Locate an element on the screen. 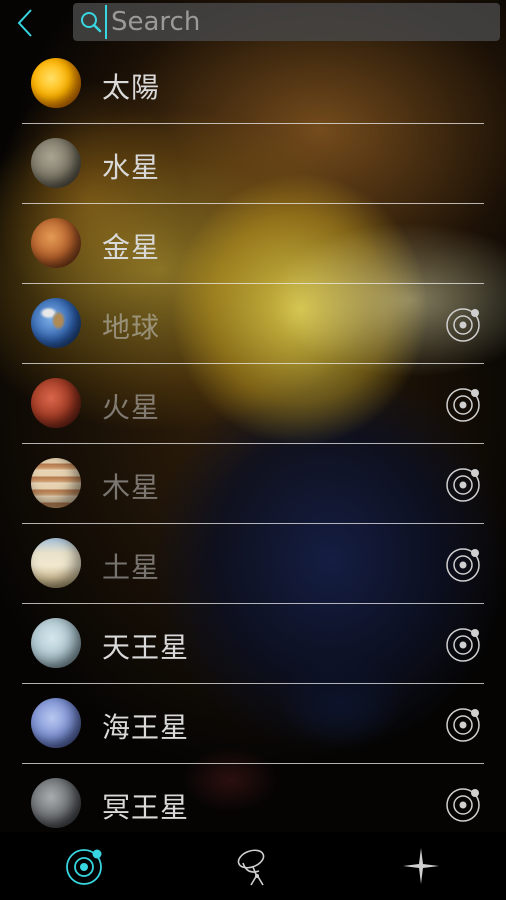  top-bar is located at coordinates (253, 22).